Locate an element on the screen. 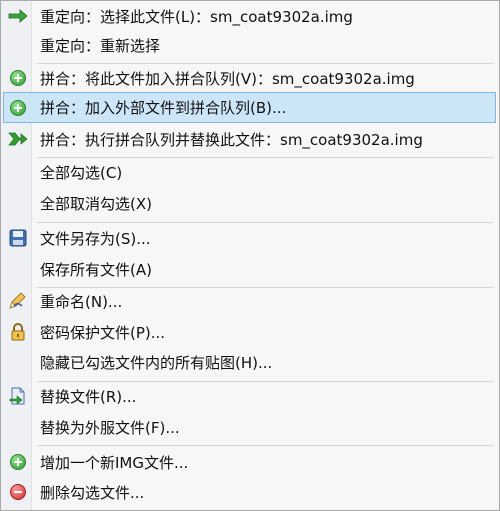  menu-item-merge-execute-replace: 拼合：执行拼合队列并替换此文件：sm_coat9302a.img is located at coordinates (249, 139).